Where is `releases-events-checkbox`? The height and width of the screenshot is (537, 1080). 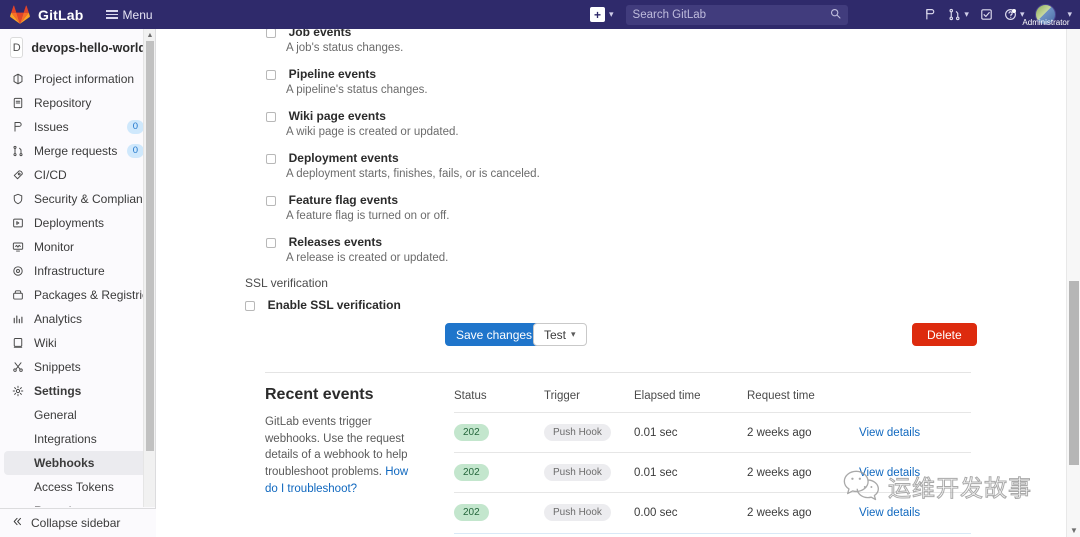
releases-events-checkbox is located at coordinates (271, 242).